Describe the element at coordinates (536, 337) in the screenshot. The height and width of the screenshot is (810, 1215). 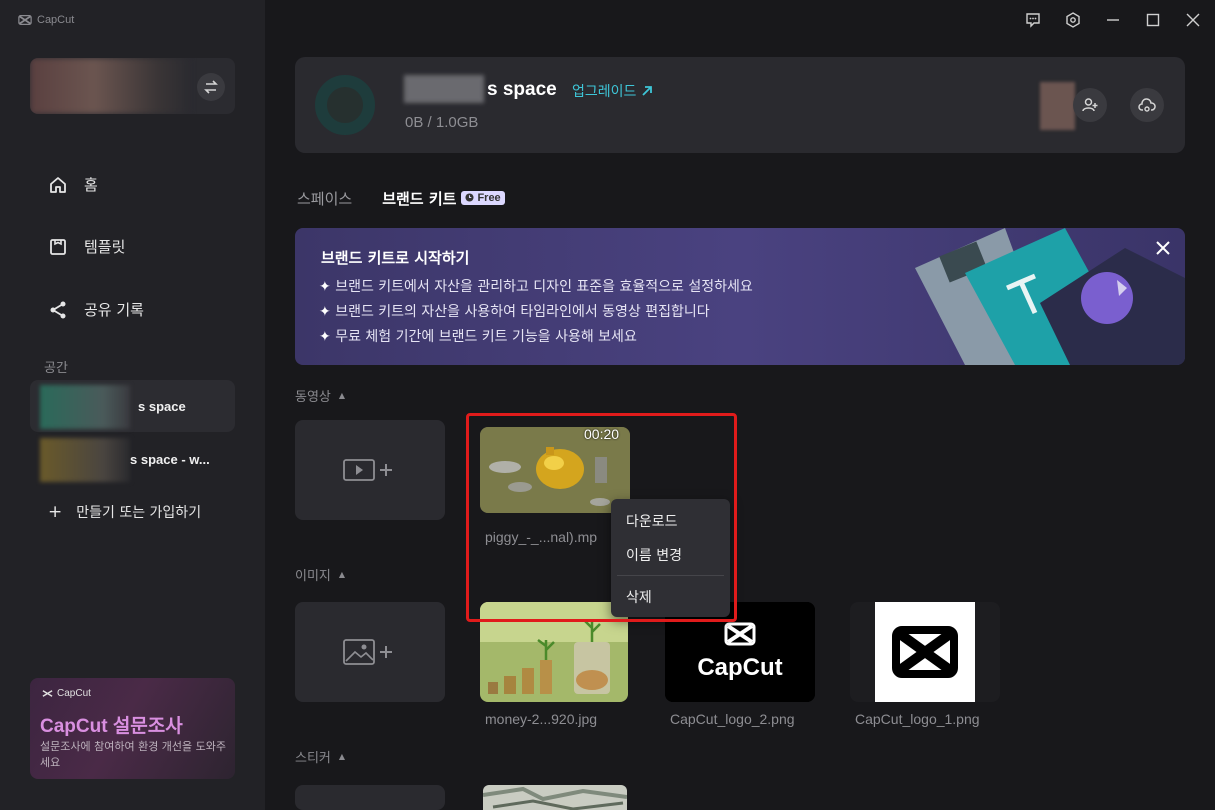
I see `banner-bullet: 무료 체험 기간에 브랜드 키트 기능을 사용해 보세요` at that location.